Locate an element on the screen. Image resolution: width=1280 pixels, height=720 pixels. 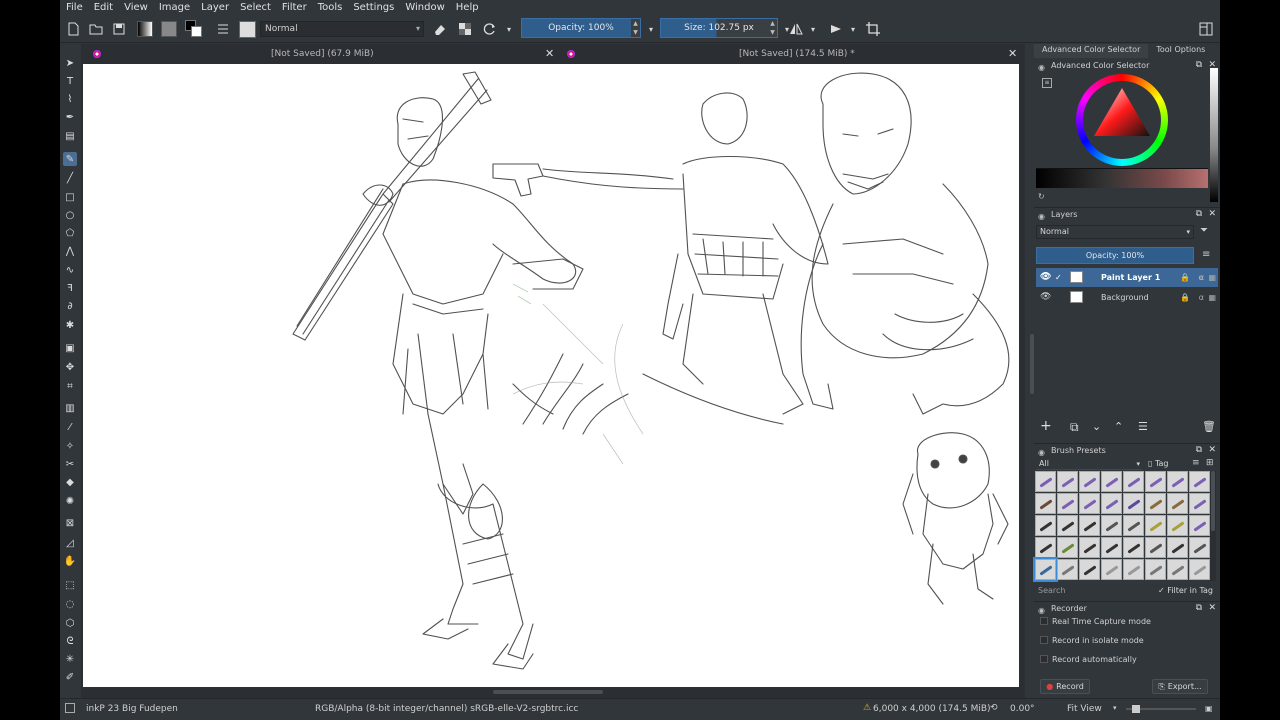
menu-view: View is located at coordinates (136, 7).